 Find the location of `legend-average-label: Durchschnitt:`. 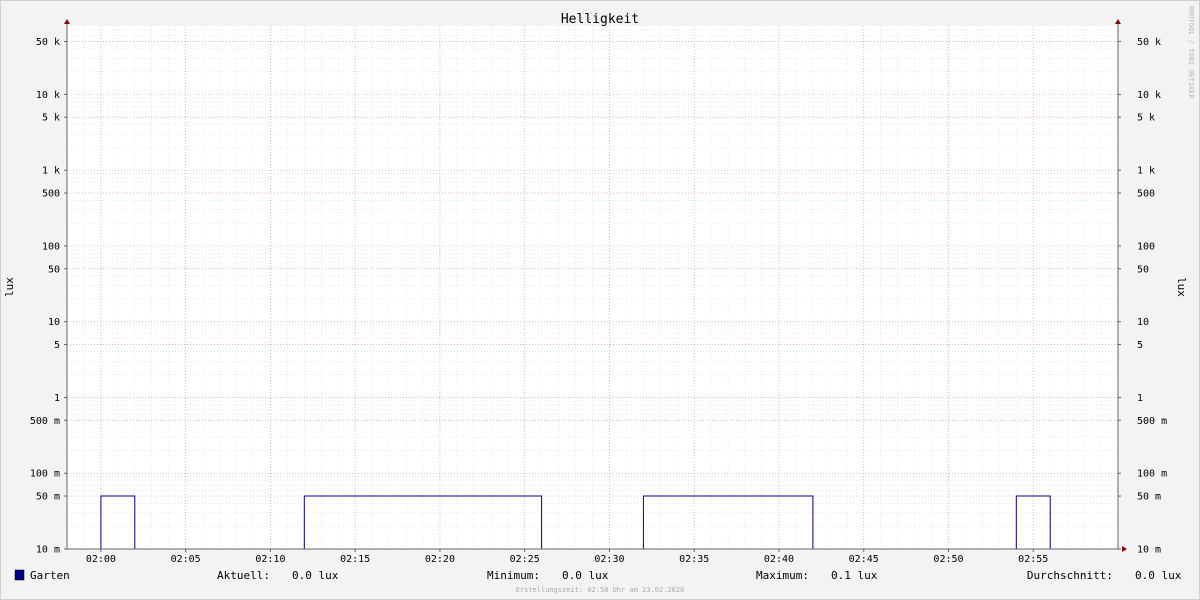

legend-average-label: Durchschnitt: is located at coordinates (1070, 575).